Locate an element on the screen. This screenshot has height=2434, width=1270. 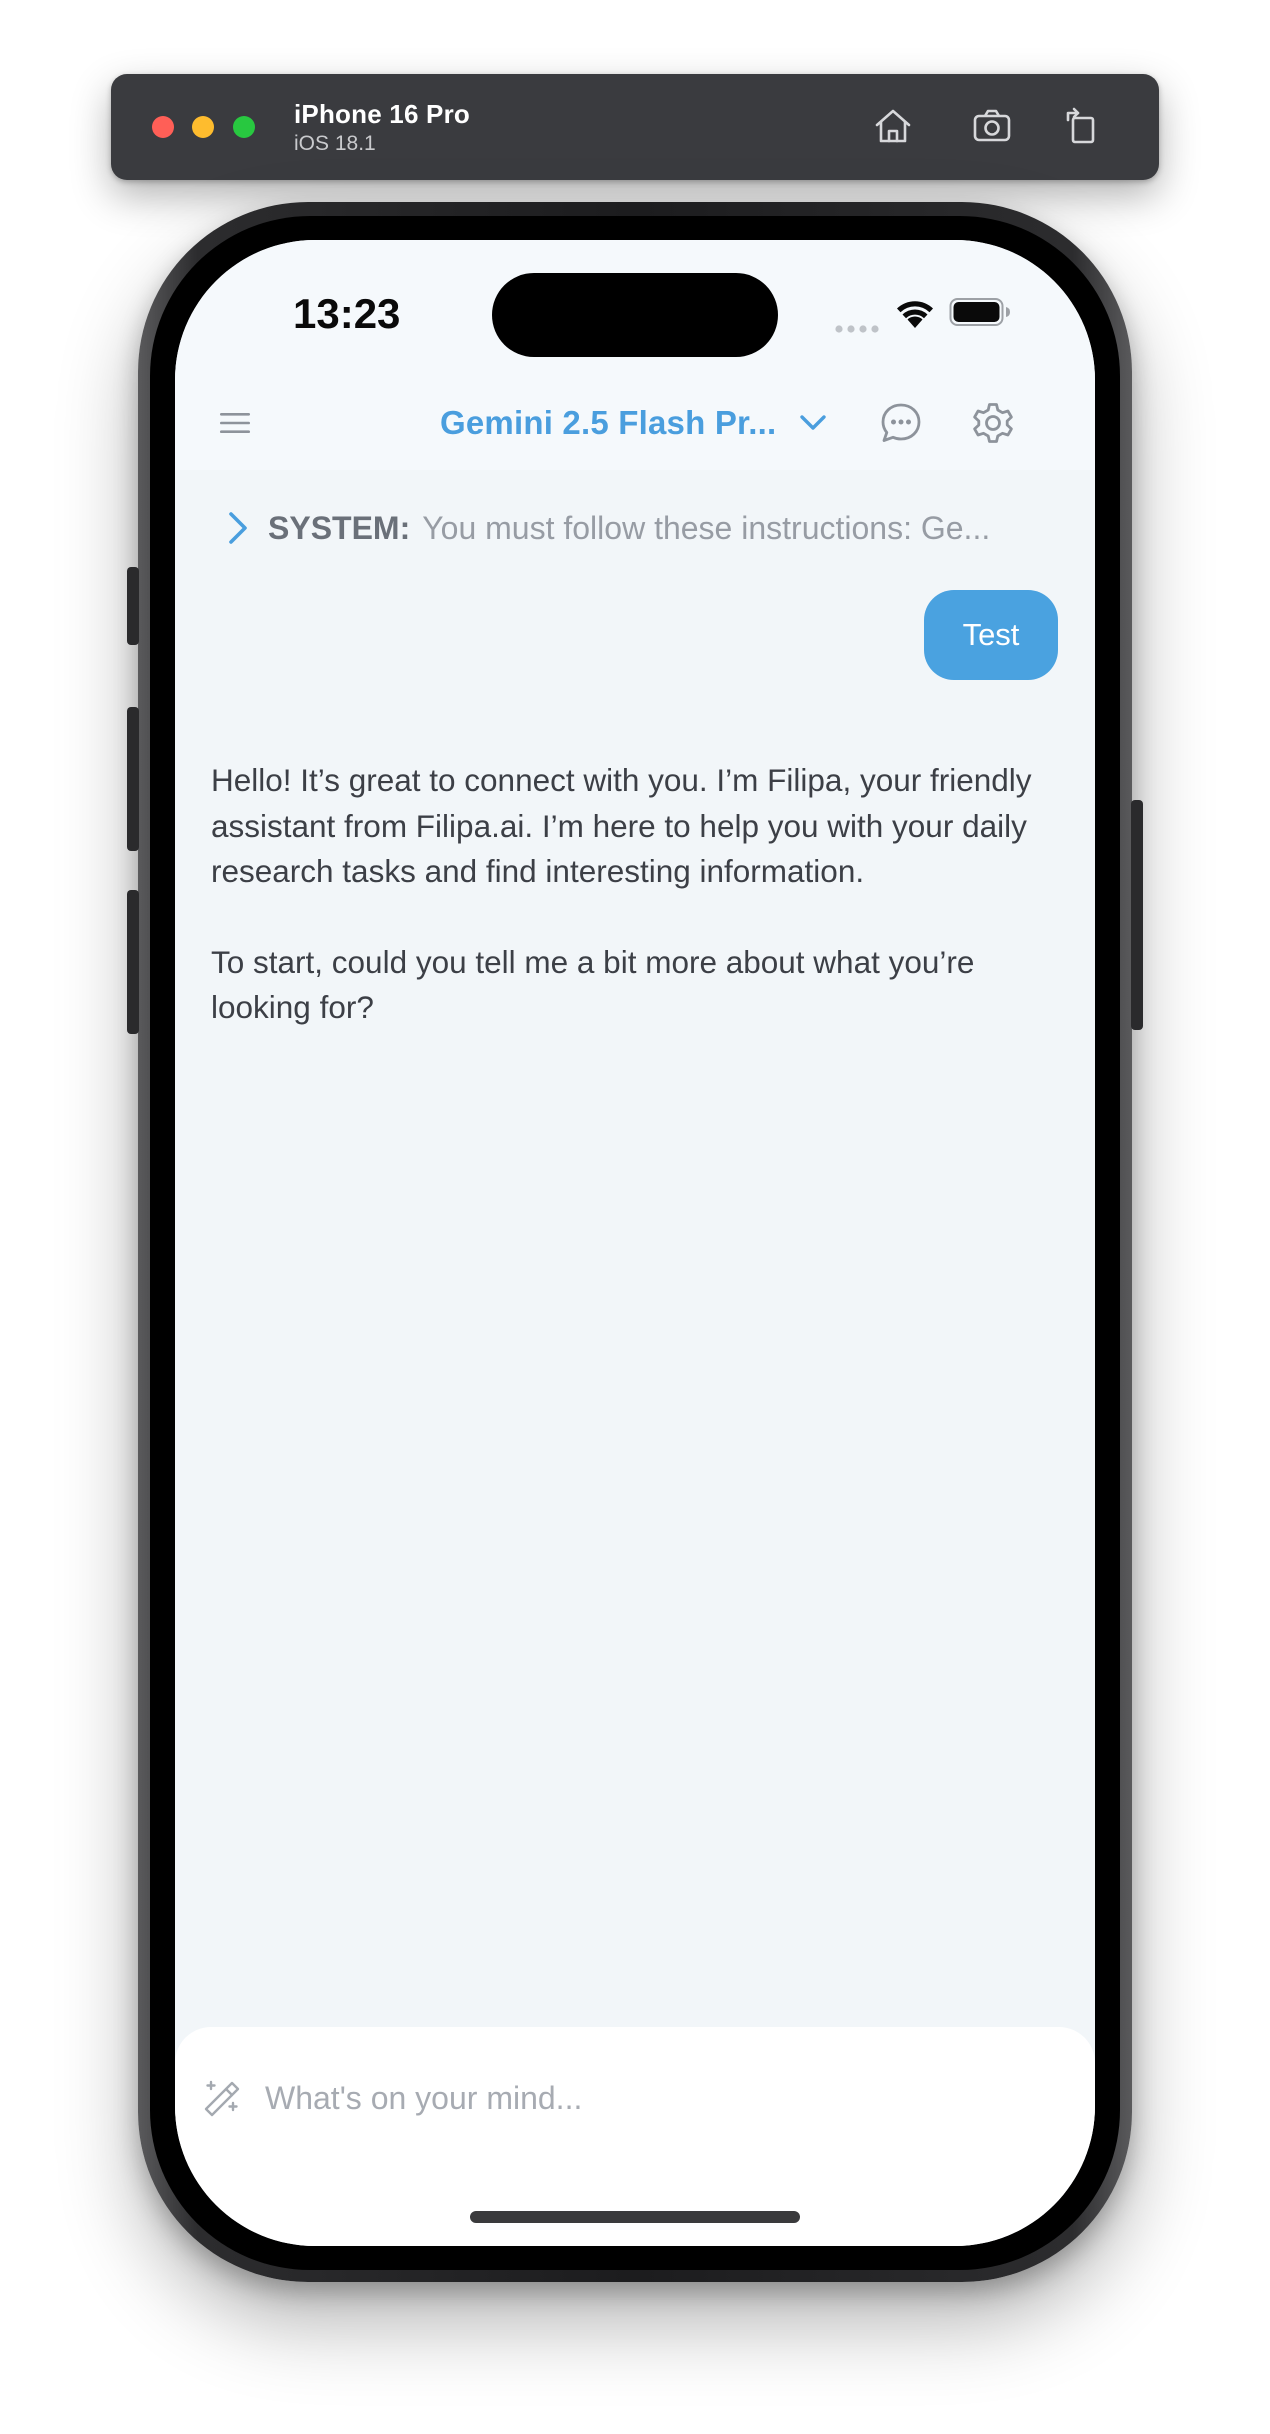
gear-icon is located at coordinates (993, 423).